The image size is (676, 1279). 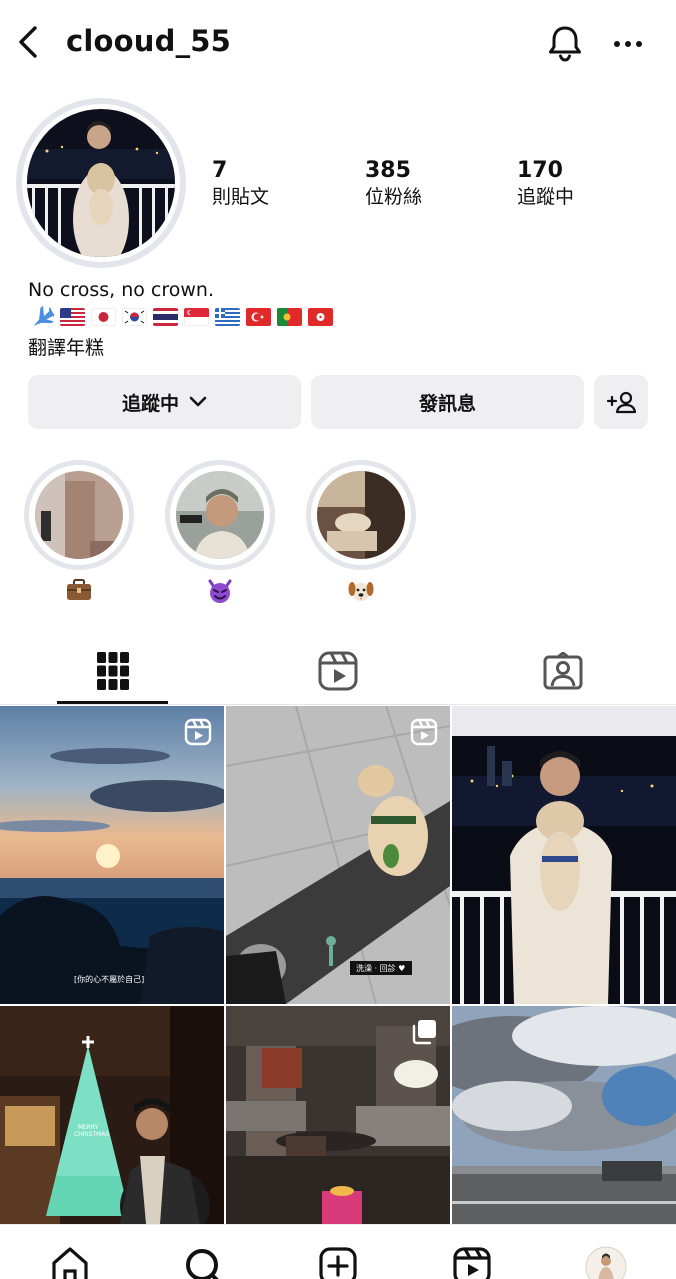 I want to click on nav-home, so click(x=70, y=1262).